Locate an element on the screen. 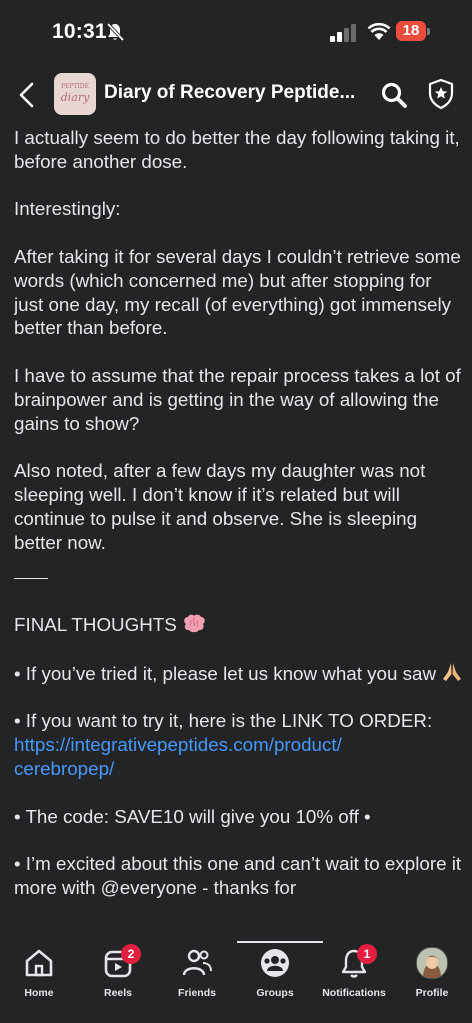  avatar-text-bottom: diary is located at coordinates (75, 97).